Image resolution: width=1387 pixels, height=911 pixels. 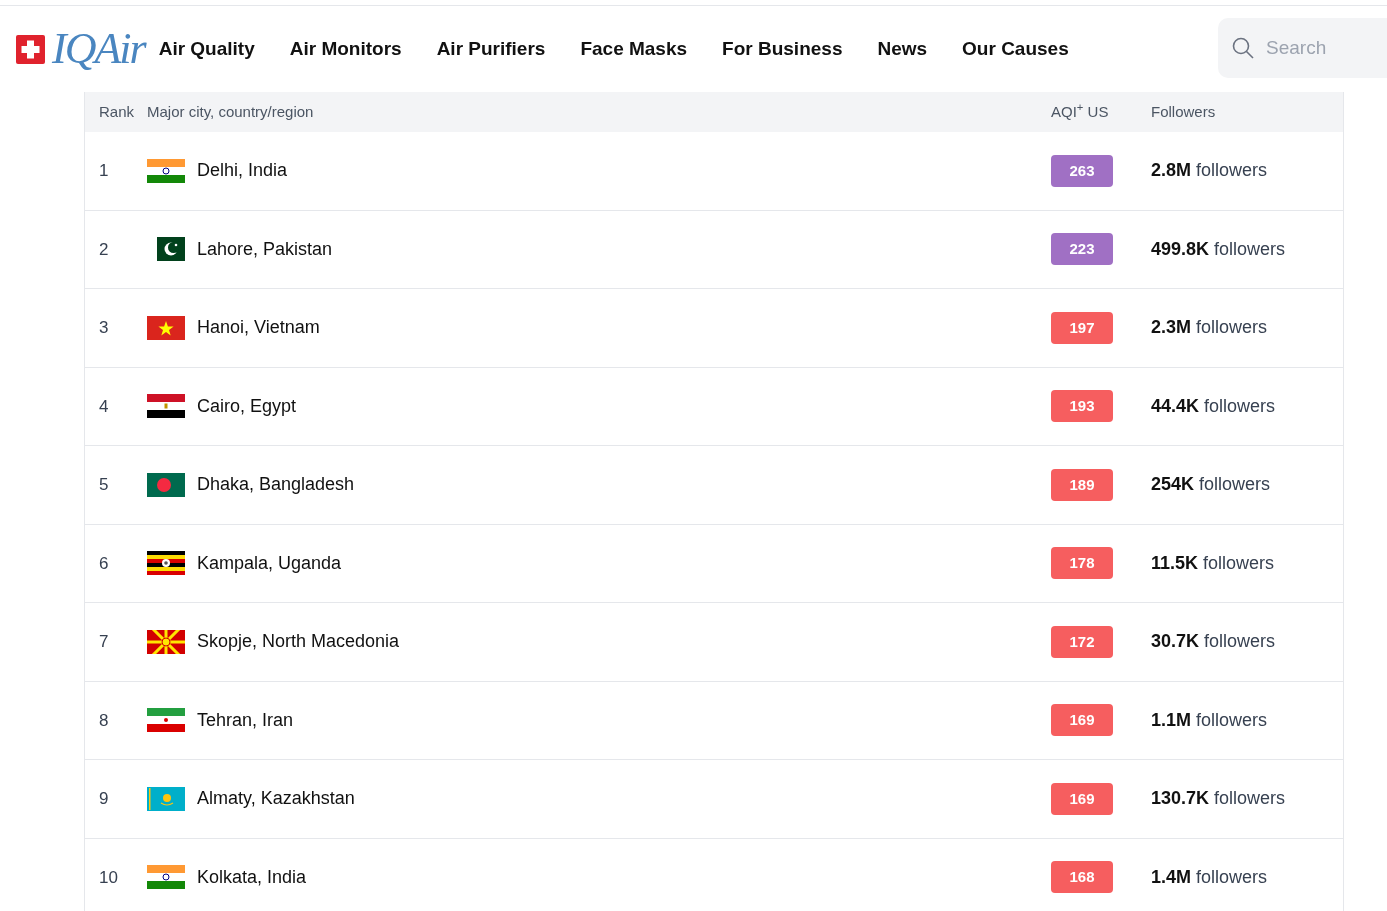 What do you see at coordinates (276, 799) in the screenshot?
I see `city-name: Almaty, Kazakhstan` at bounding box center [276, 799].